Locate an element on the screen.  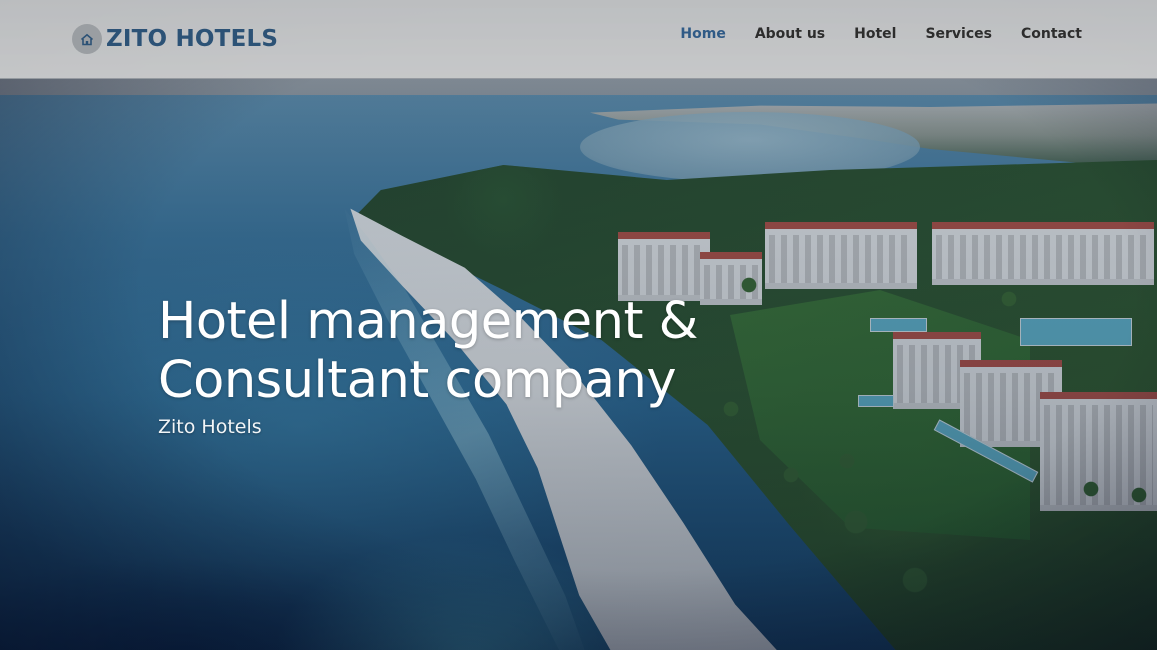
nav-item-contact: Contact is located at coordinates (1051, 34).